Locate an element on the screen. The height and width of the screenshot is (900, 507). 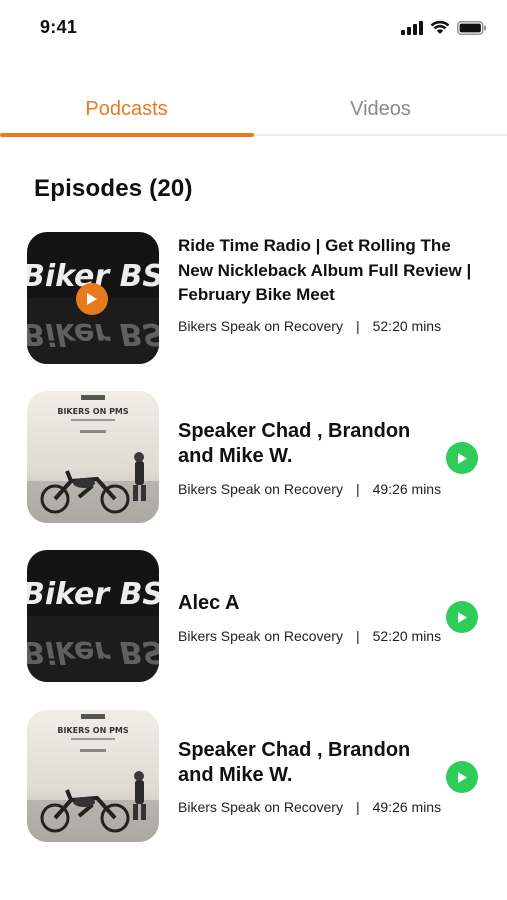
episode-title-line: Ride Time Radio | Get Rolling The is located at coordinates (314, 245).